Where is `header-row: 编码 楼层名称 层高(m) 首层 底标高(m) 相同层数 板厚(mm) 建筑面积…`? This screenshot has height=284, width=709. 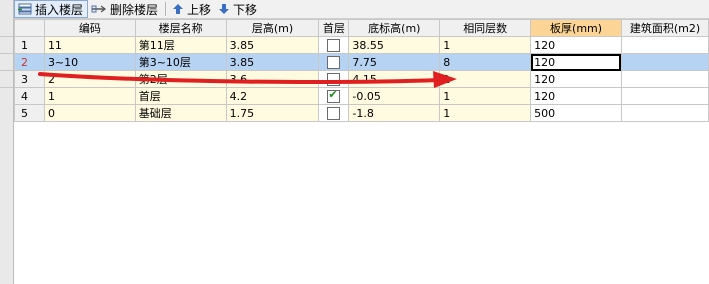
header-row: 编码 楼层名称 层高(m) 首层 底标高(m) 相同层数 板厚(mm) 建筑面积… is located at coordinates (361, 28).